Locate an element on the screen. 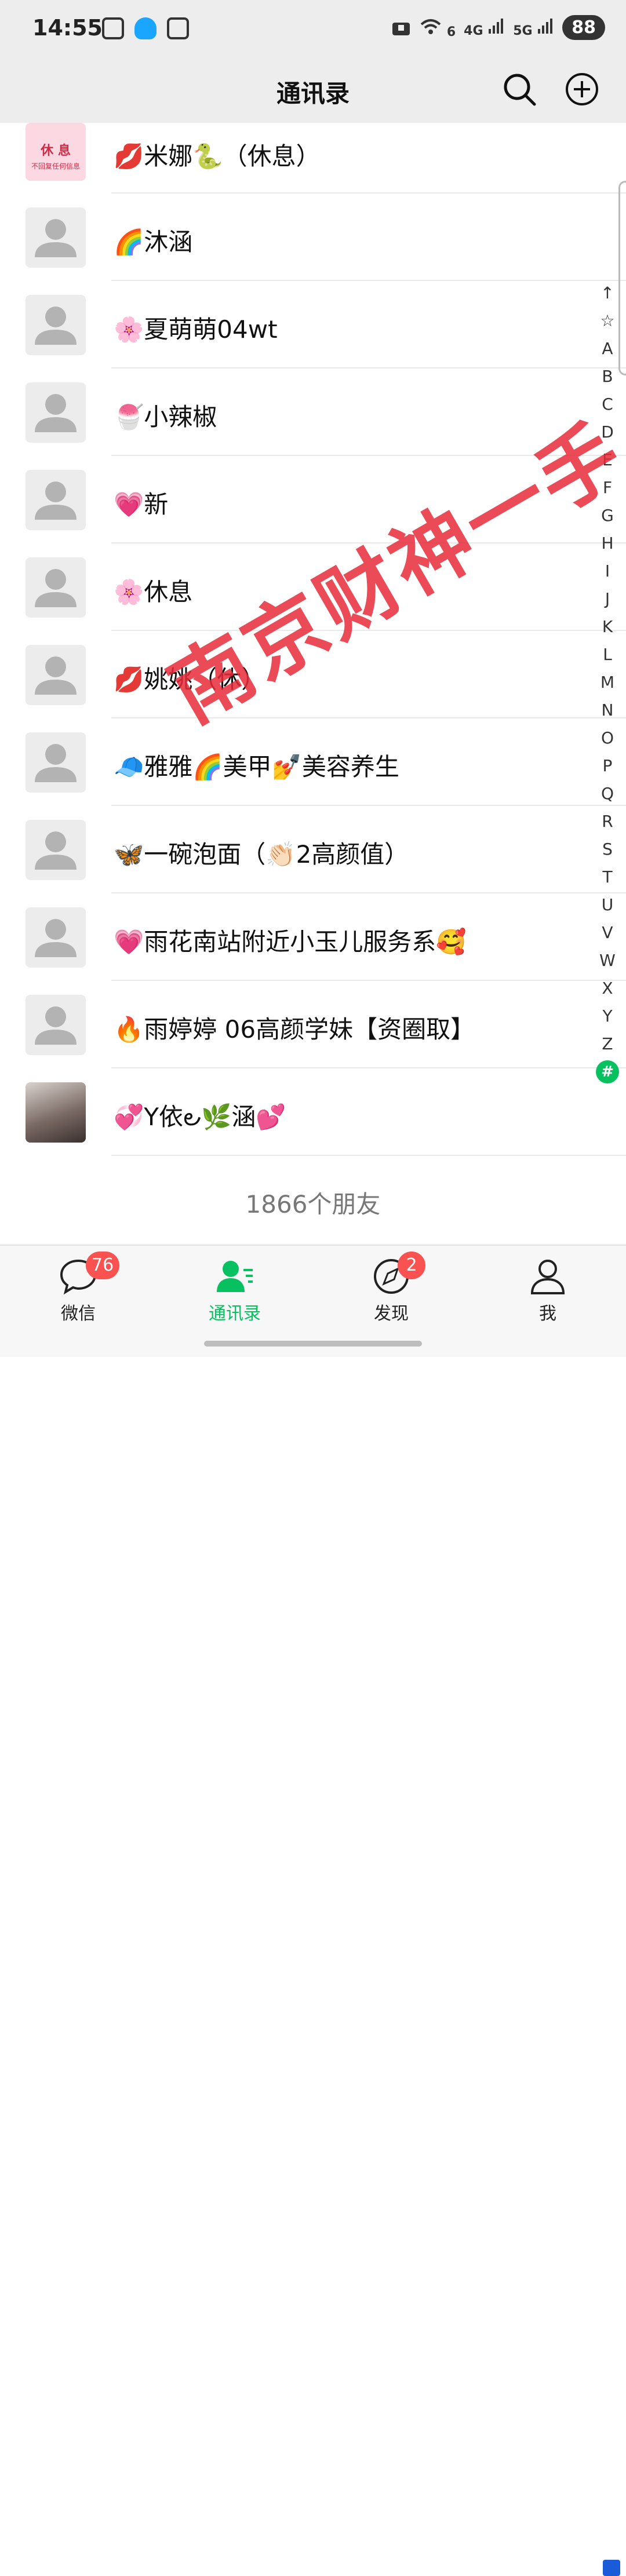 This screenshot has height=2576, width=626. floating-window-icon is located at coordinates (611, 2568).